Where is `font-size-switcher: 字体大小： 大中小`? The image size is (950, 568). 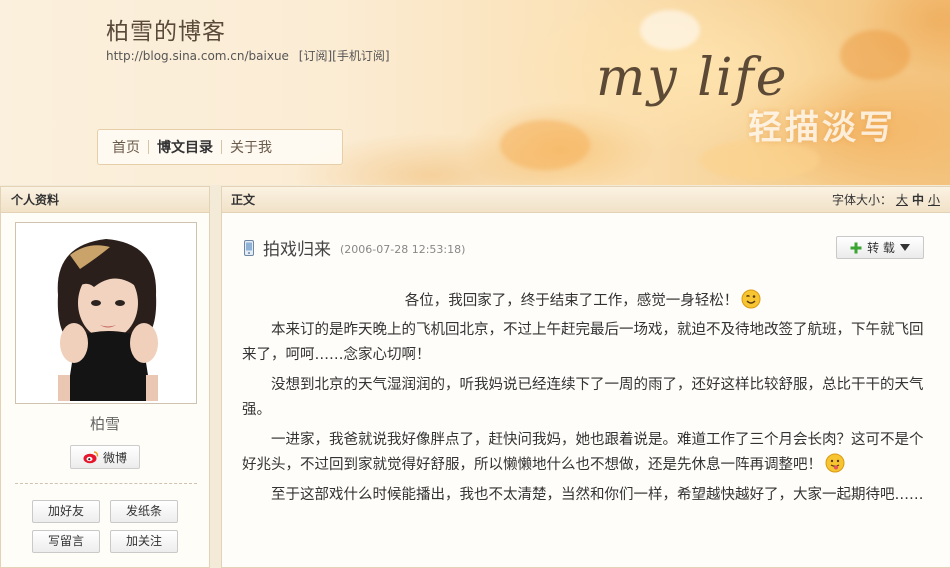 font-size-switcher: 字体大小： 大中小 is located at coordinates (886, 200).